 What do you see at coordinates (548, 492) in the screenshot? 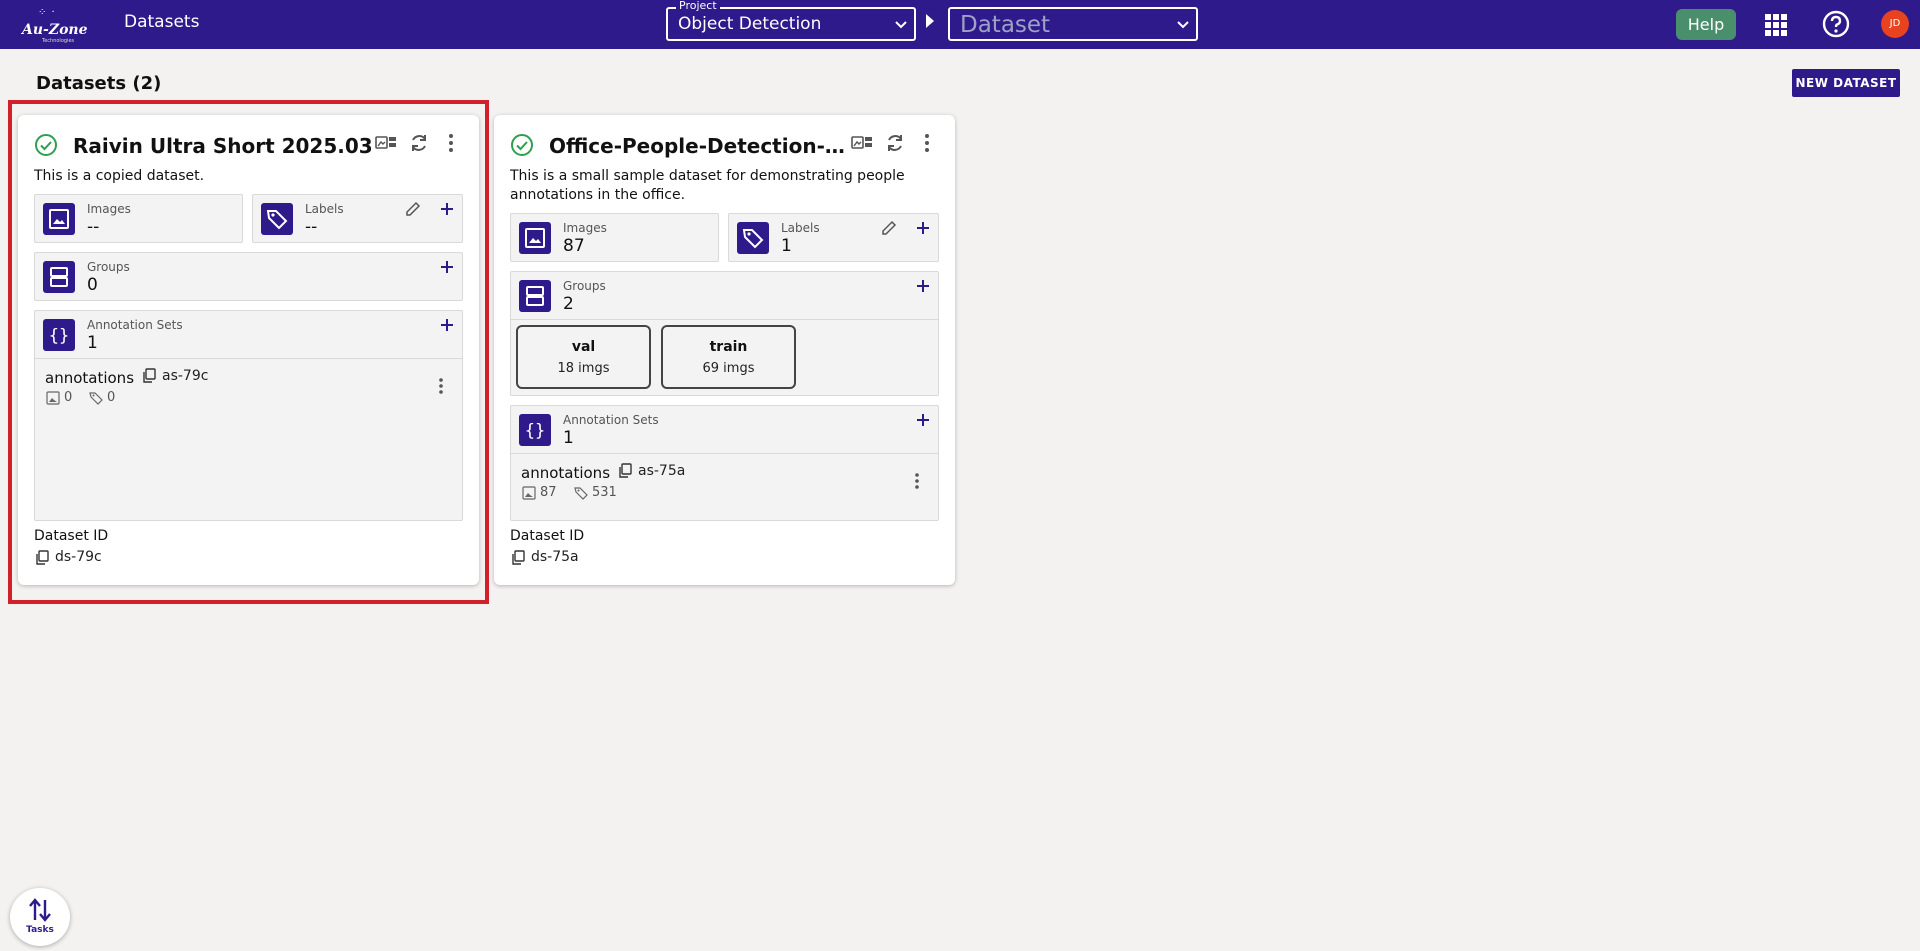
I see `annotation-image-count: 87` at bounding box center [548, 492].